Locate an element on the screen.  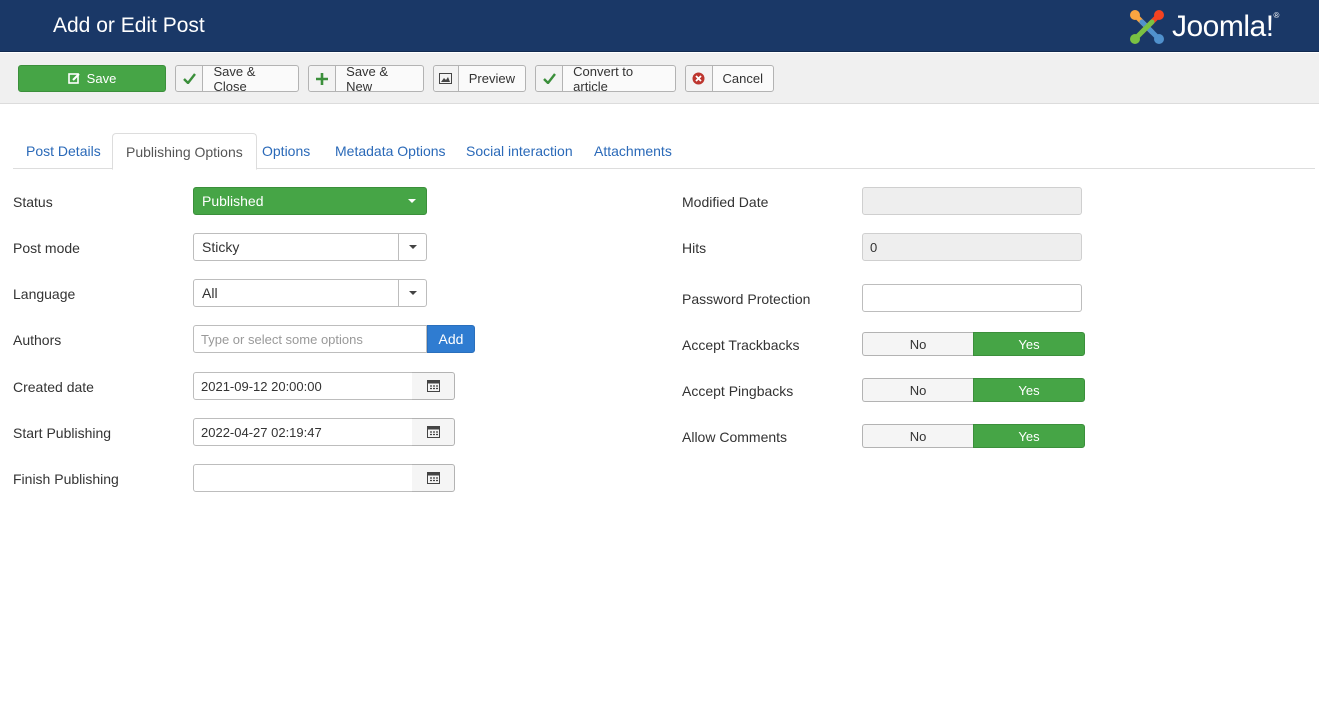
modified-date-field is located at coordinates (972, 201).